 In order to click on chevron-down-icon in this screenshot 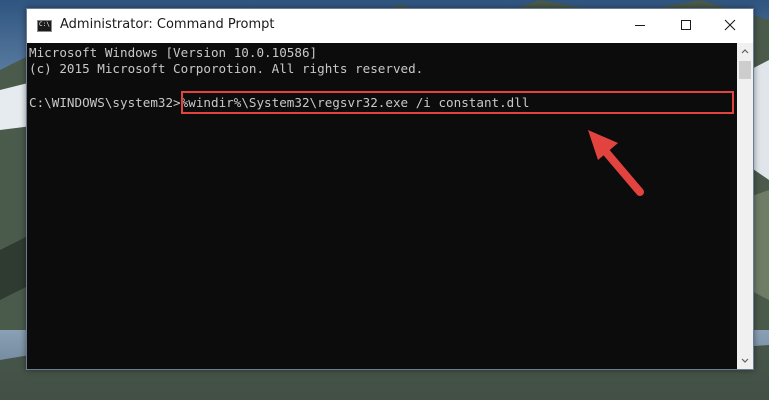, I will do `click(745, 360)`.